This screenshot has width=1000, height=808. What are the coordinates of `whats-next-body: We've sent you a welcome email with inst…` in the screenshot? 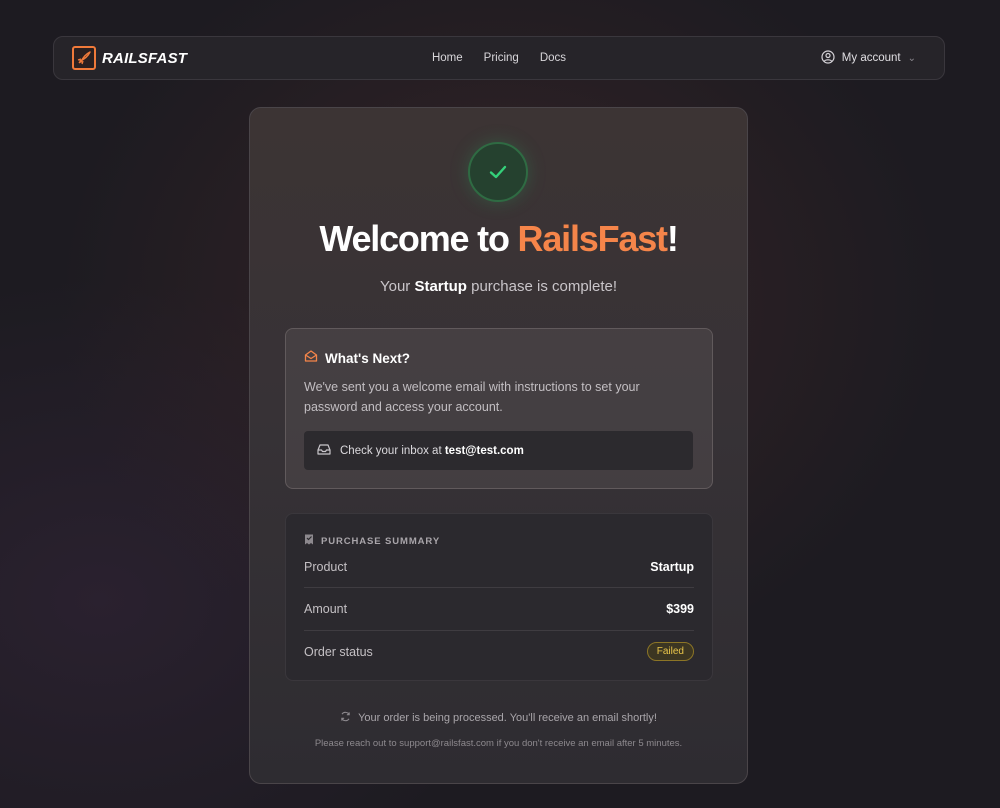 It's located at (472, 397).